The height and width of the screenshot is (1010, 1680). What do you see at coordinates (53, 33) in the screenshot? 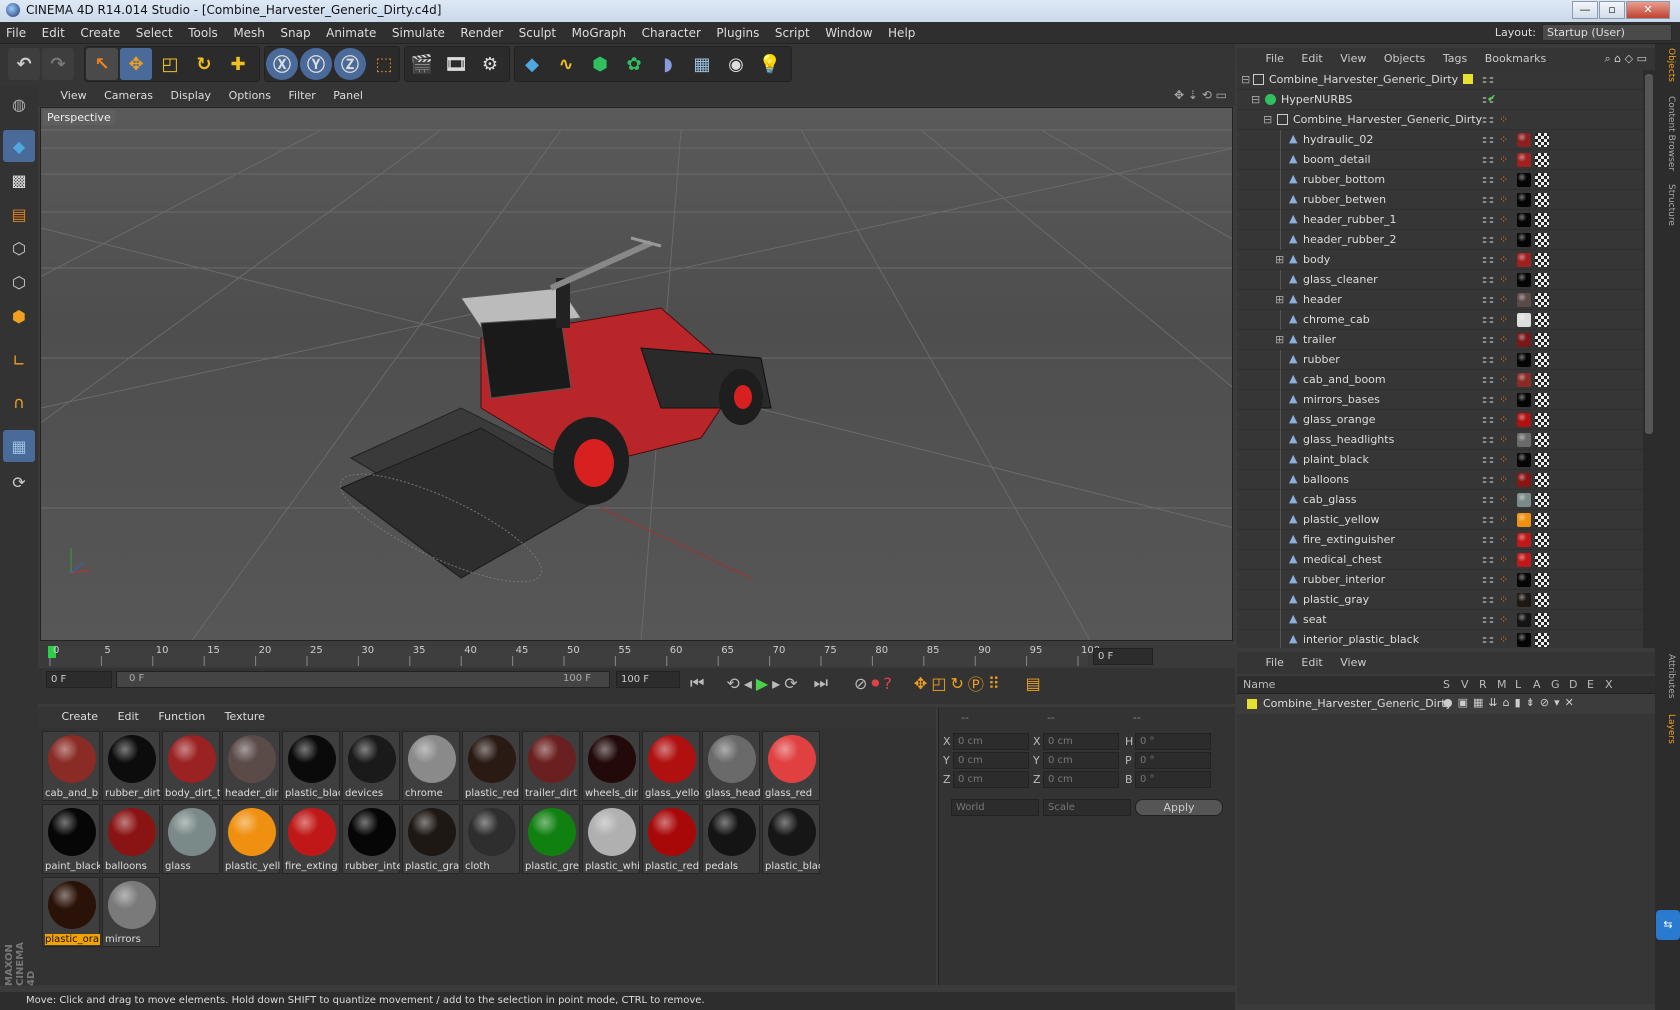
I see `menu-edit: Edit` at bounding box center [53, 33].